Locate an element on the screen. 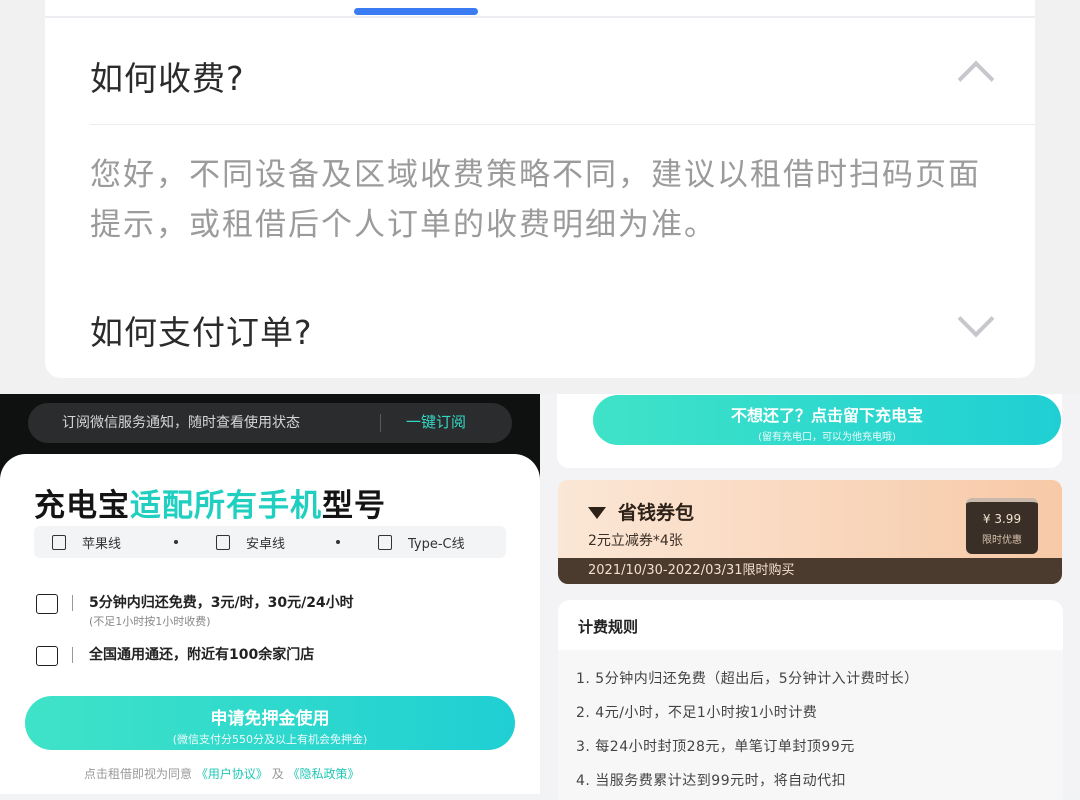 This screenshot has width=1080, height=800. apply-button-sub: (微信支付分550分及以上有机会免押金) is located at coordinates (270, 739).